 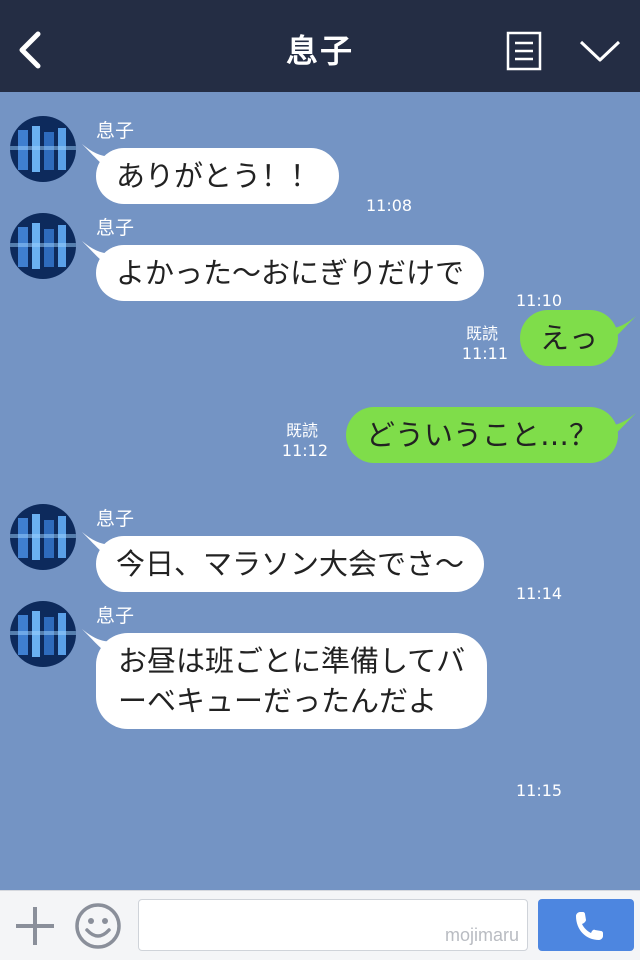 I want to click on document-menu-icon, so click(x=524, y=51).